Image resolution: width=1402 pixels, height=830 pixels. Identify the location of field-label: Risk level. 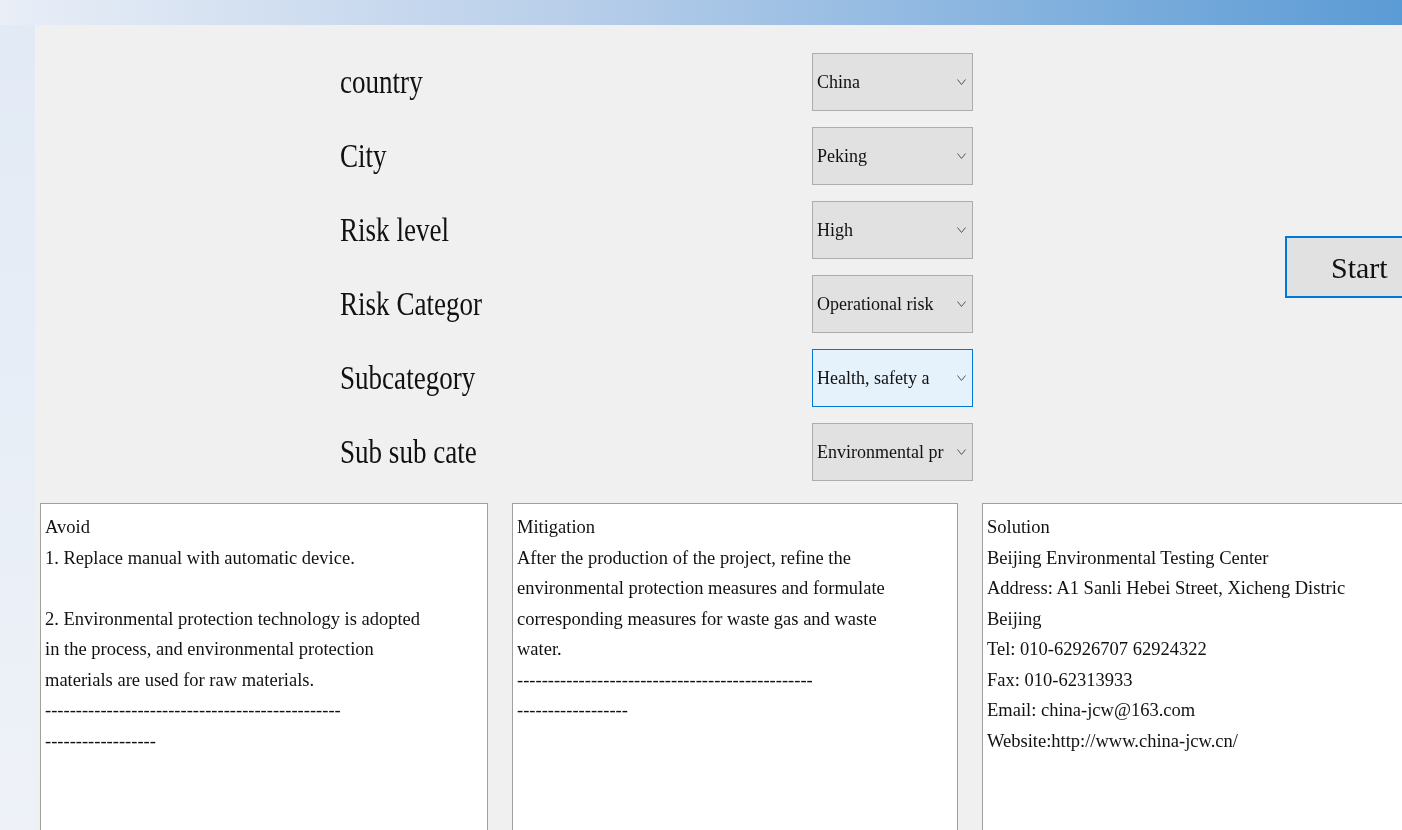
(395, 230).